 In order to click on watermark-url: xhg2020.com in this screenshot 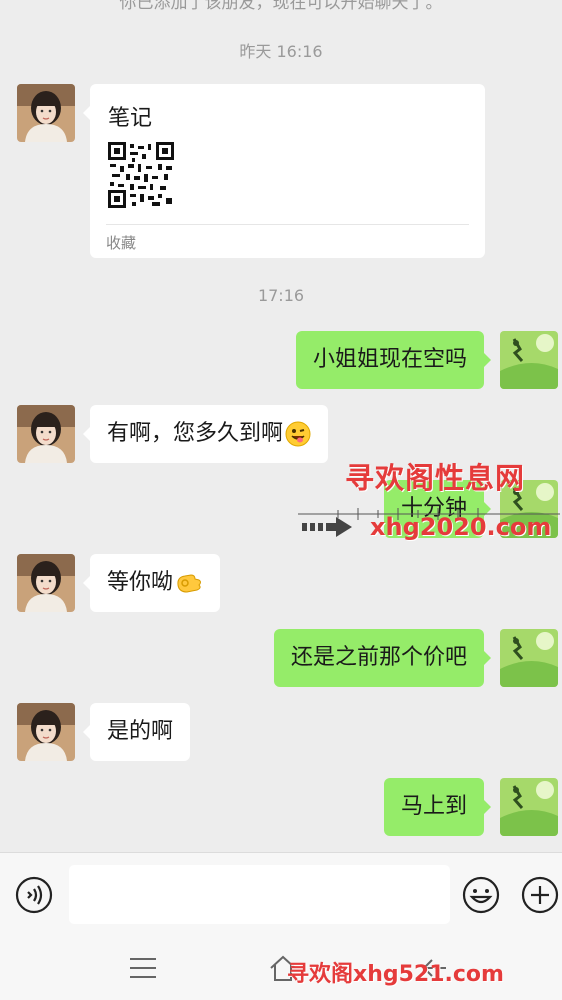, I will do `click(461, 527)`.